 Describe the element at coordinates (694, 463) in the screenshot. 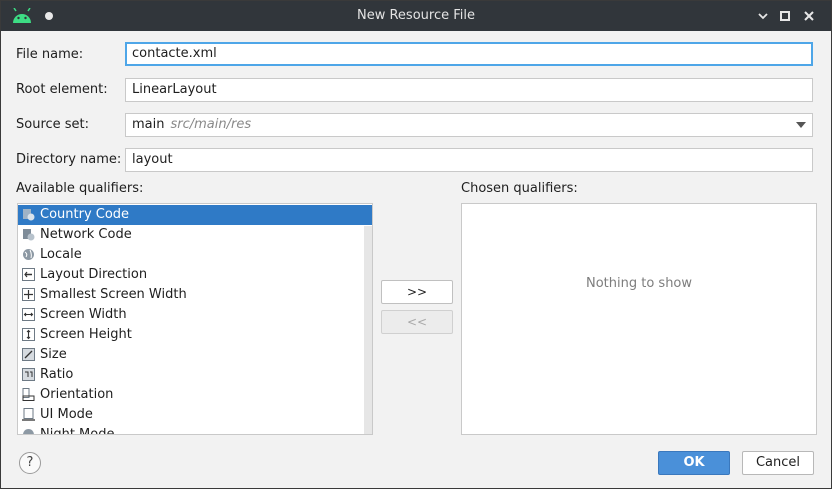

I see `ok-button: OK` at that location.